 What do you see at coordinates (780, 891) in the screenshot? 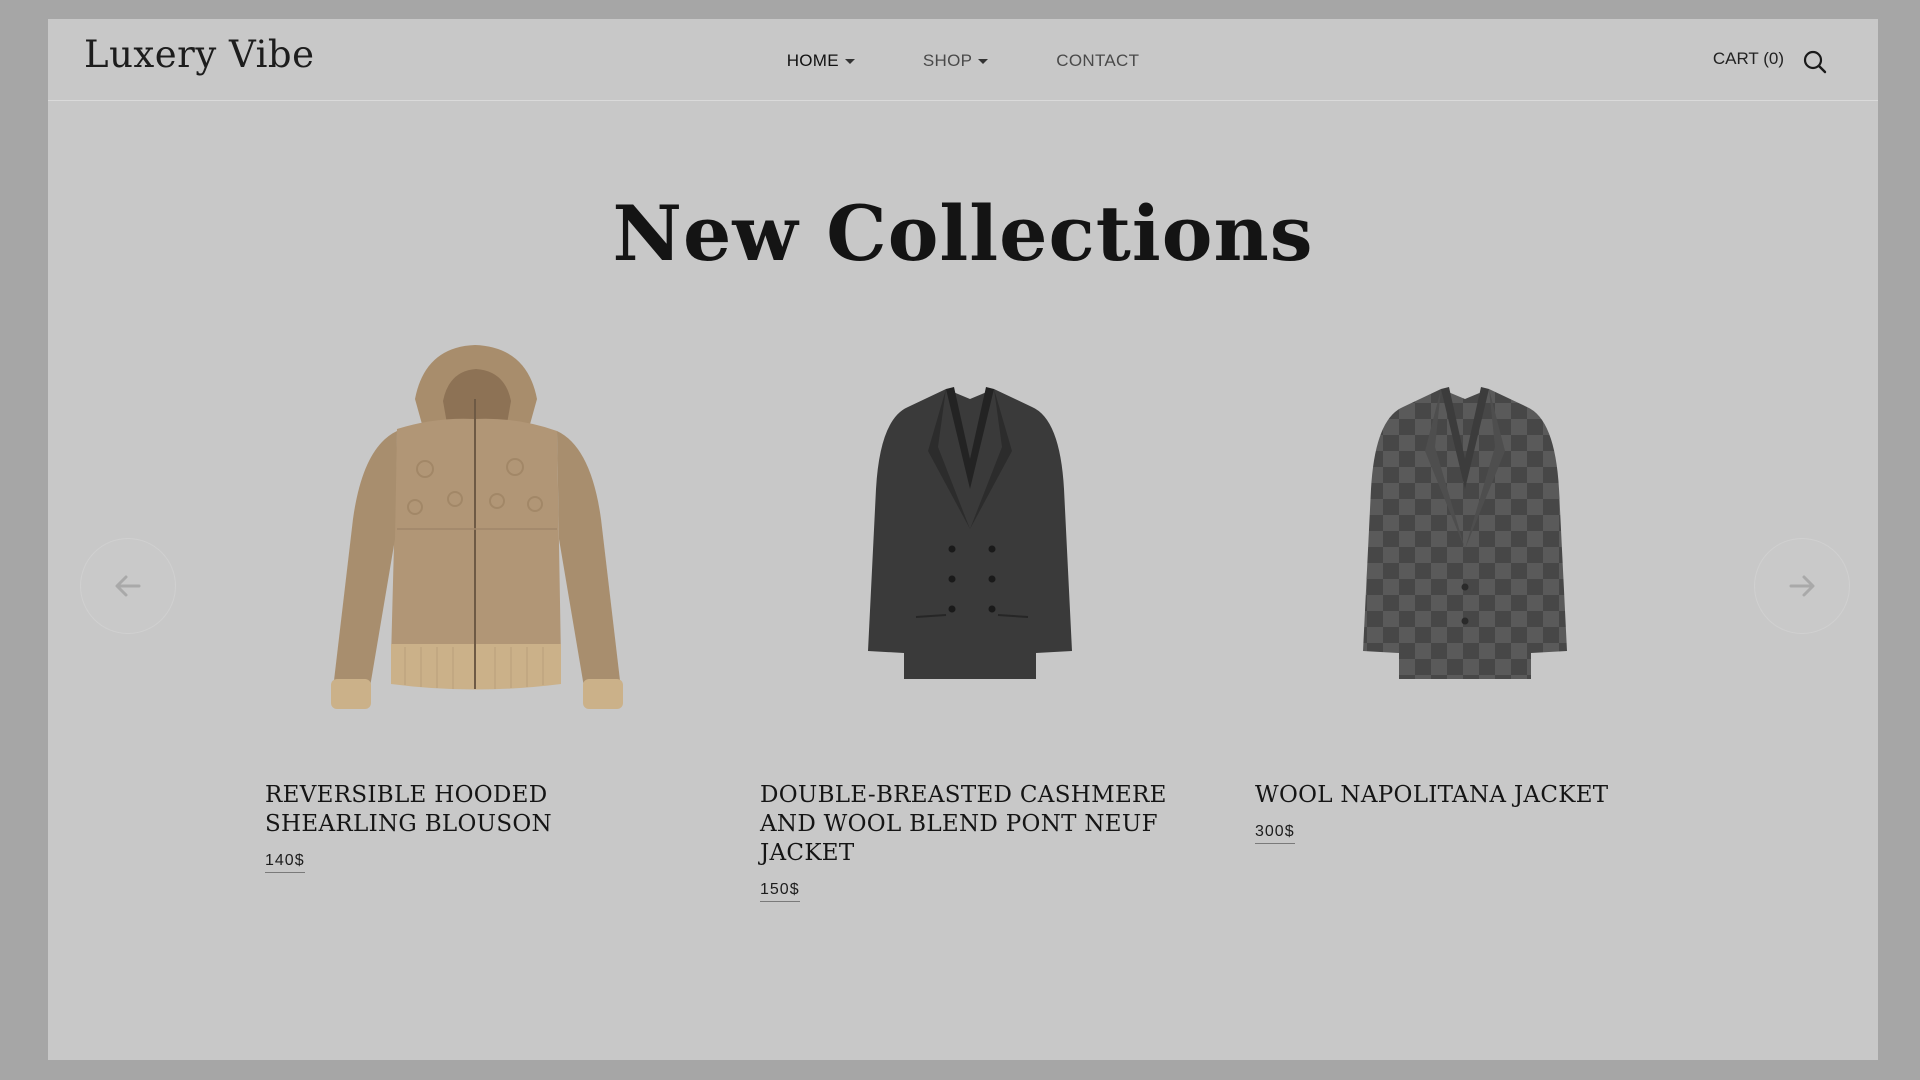
I see `product-price: 150$` at bounding box center [780, 891].